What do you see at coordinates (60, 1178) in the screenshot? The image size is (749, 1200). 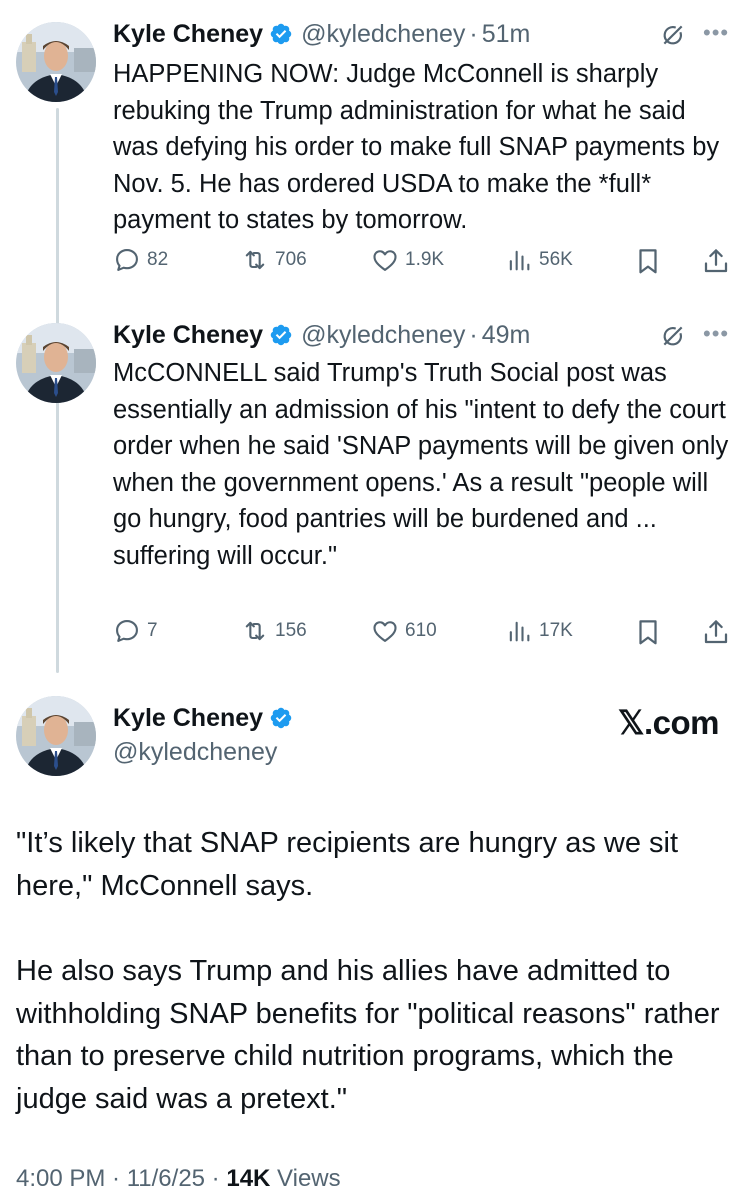 I see `tweet-timestamp: 4:00 PM` at bounding box center [60, 1178].